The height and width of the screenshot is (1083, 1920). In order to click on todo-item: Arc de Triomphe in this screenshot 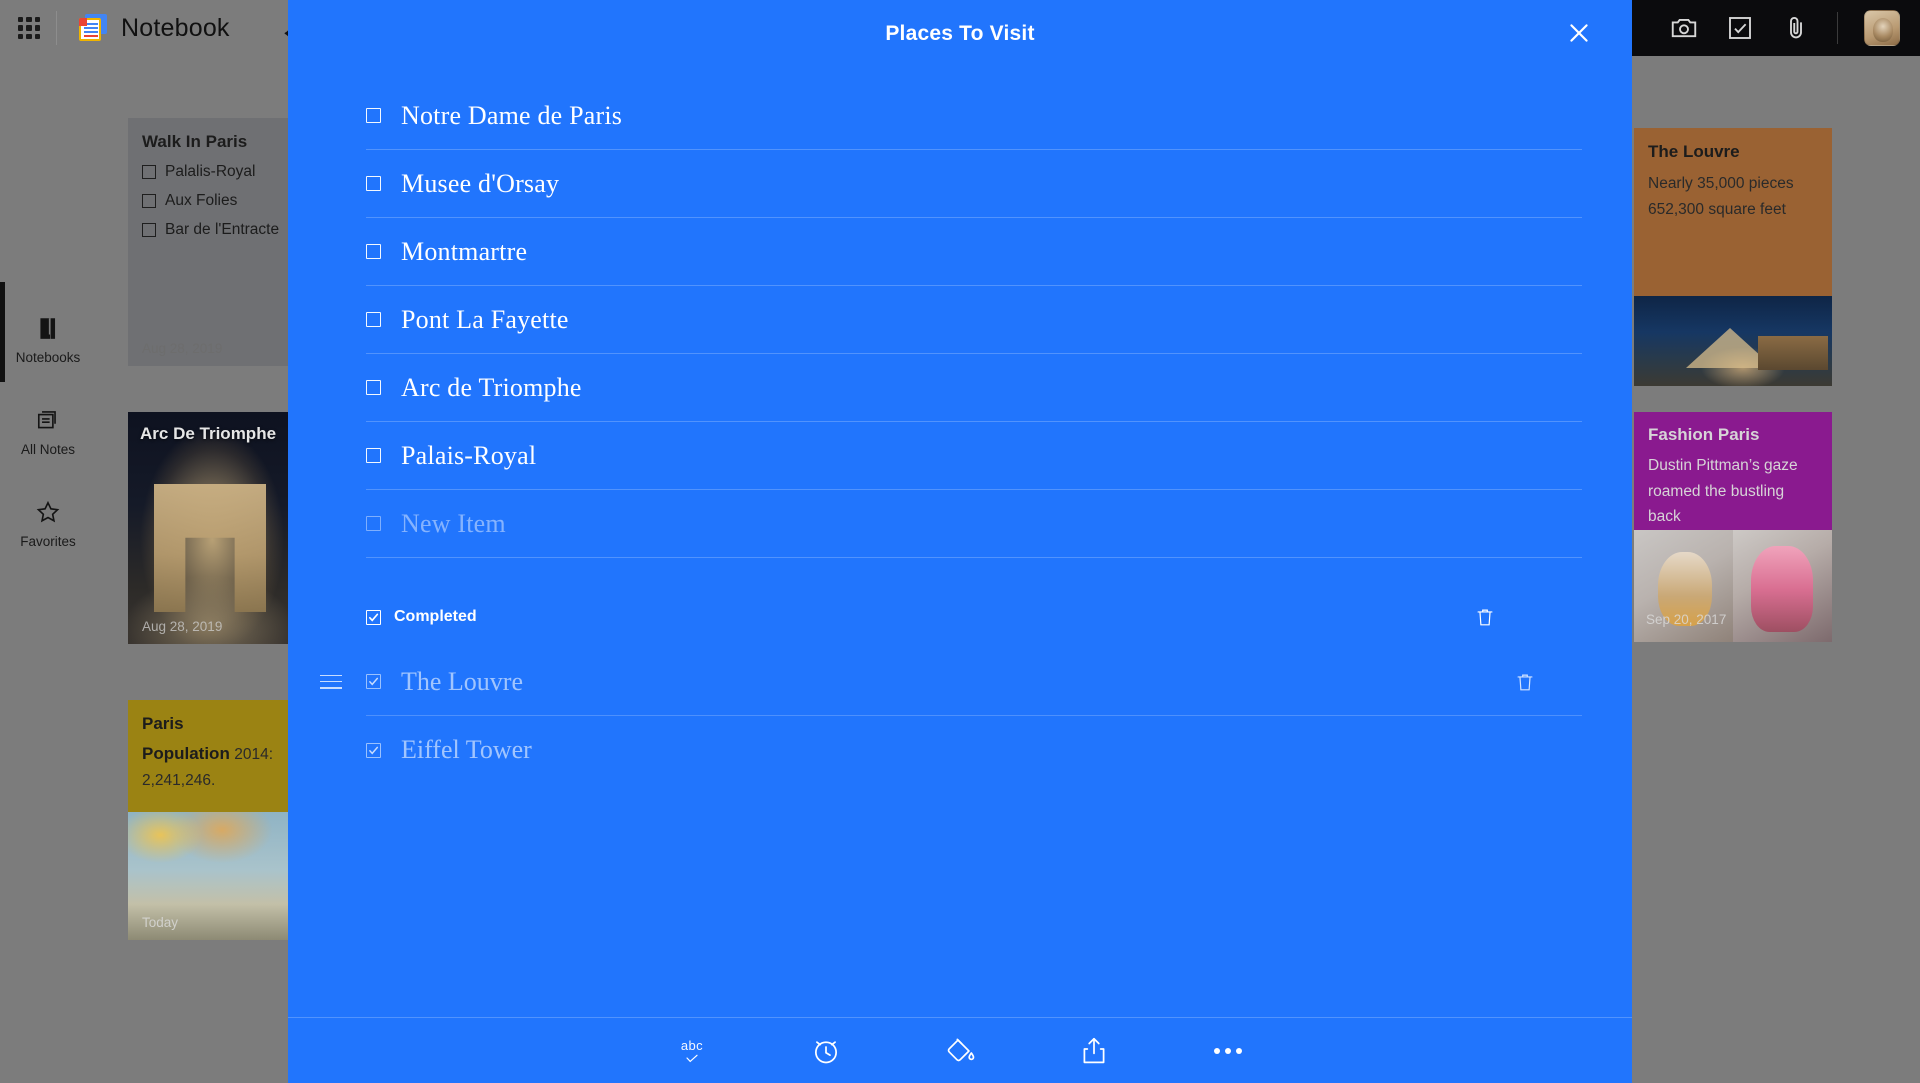, I will do `click(974, 388)`.